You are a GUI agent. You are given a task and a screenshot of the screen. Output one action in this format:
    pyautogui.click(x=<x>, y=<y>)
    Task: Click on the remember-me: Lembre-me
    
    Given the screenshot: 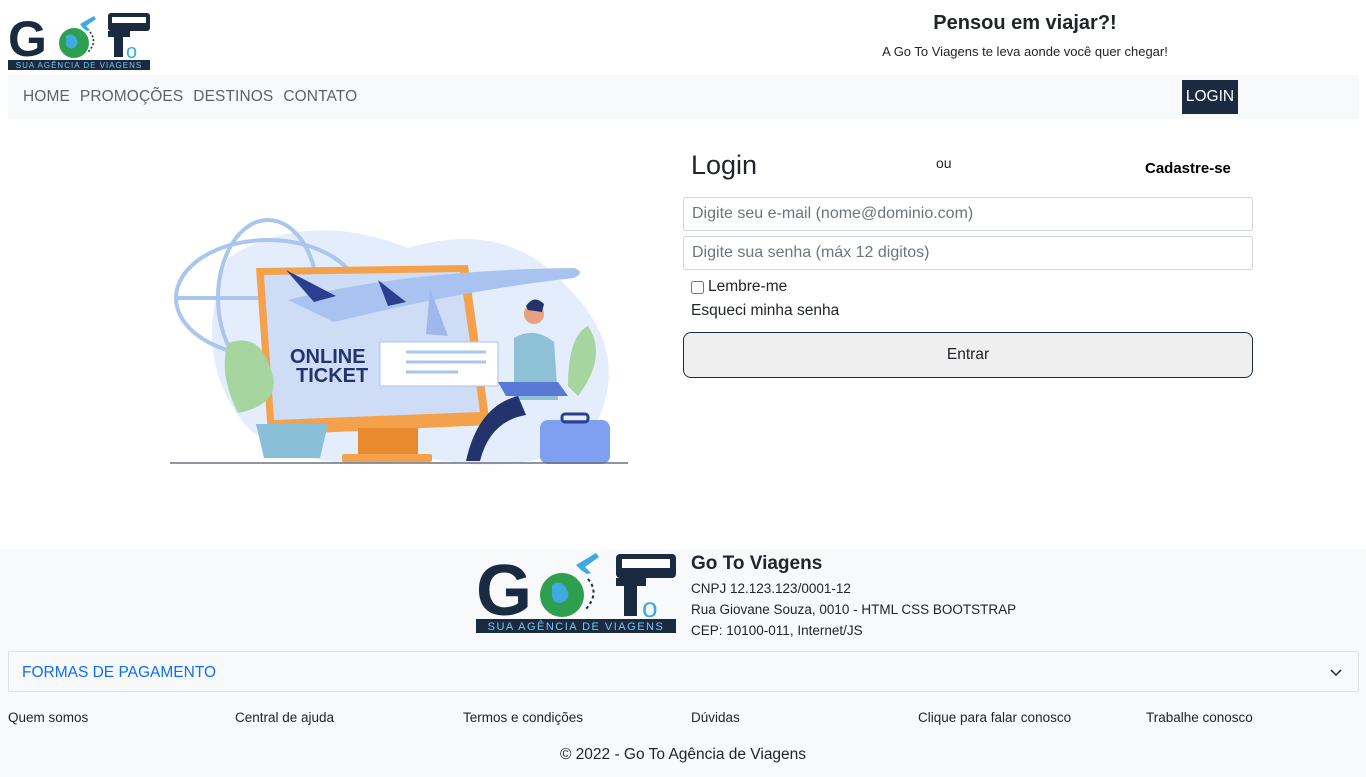 What is the action you would take?
    pyautogui.click(x=739, y=287)
    